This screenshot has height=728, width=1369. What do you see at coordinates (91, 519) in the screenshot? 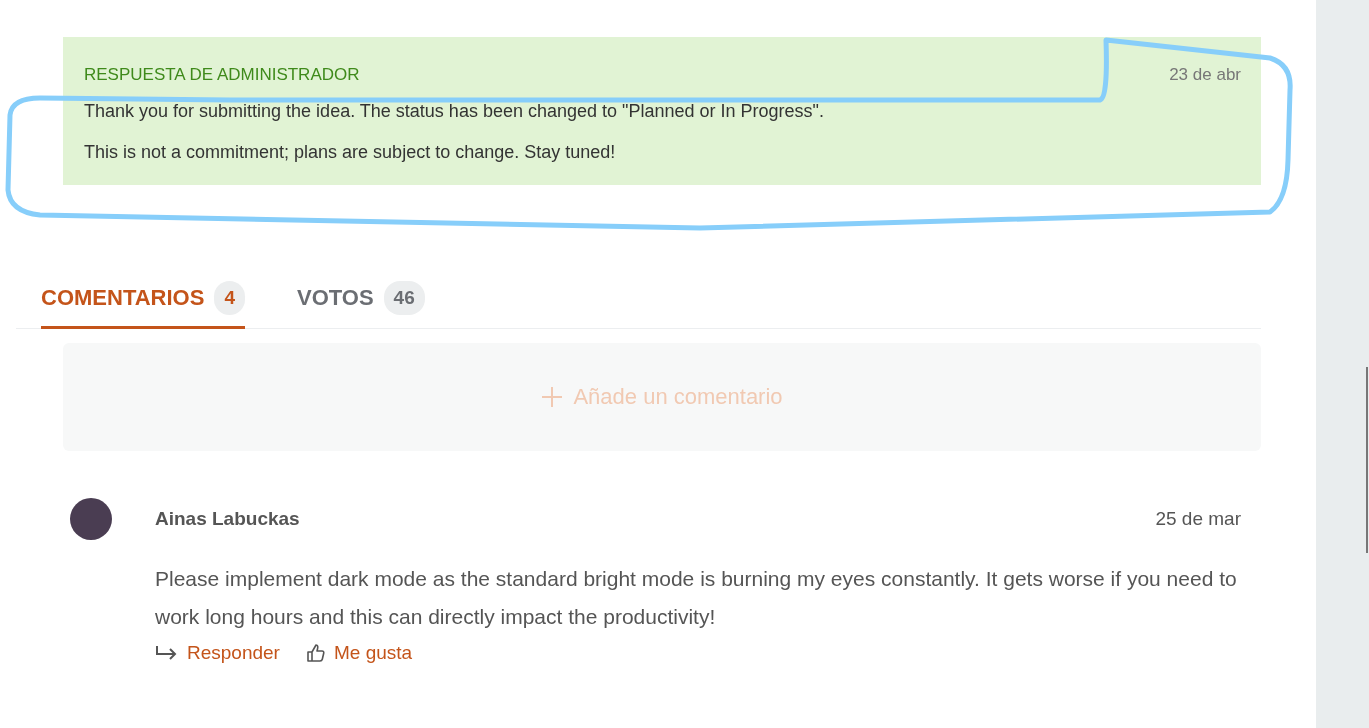
I see `avatar` at bounding box center [91, 519].